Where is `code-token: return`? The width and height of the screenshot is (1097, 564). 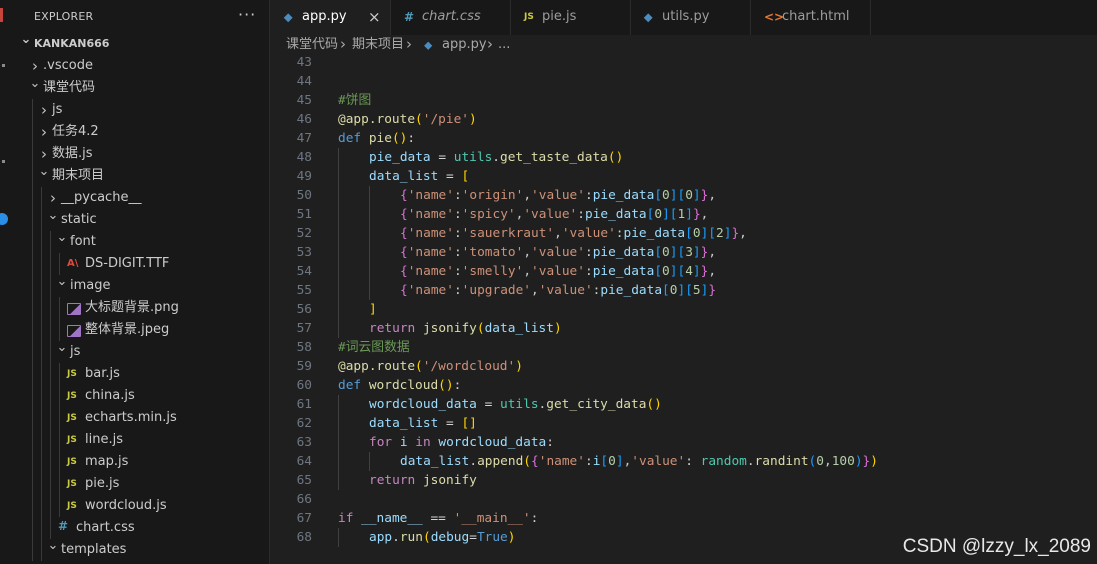
code-token: return is located at coordinates (396, 328).